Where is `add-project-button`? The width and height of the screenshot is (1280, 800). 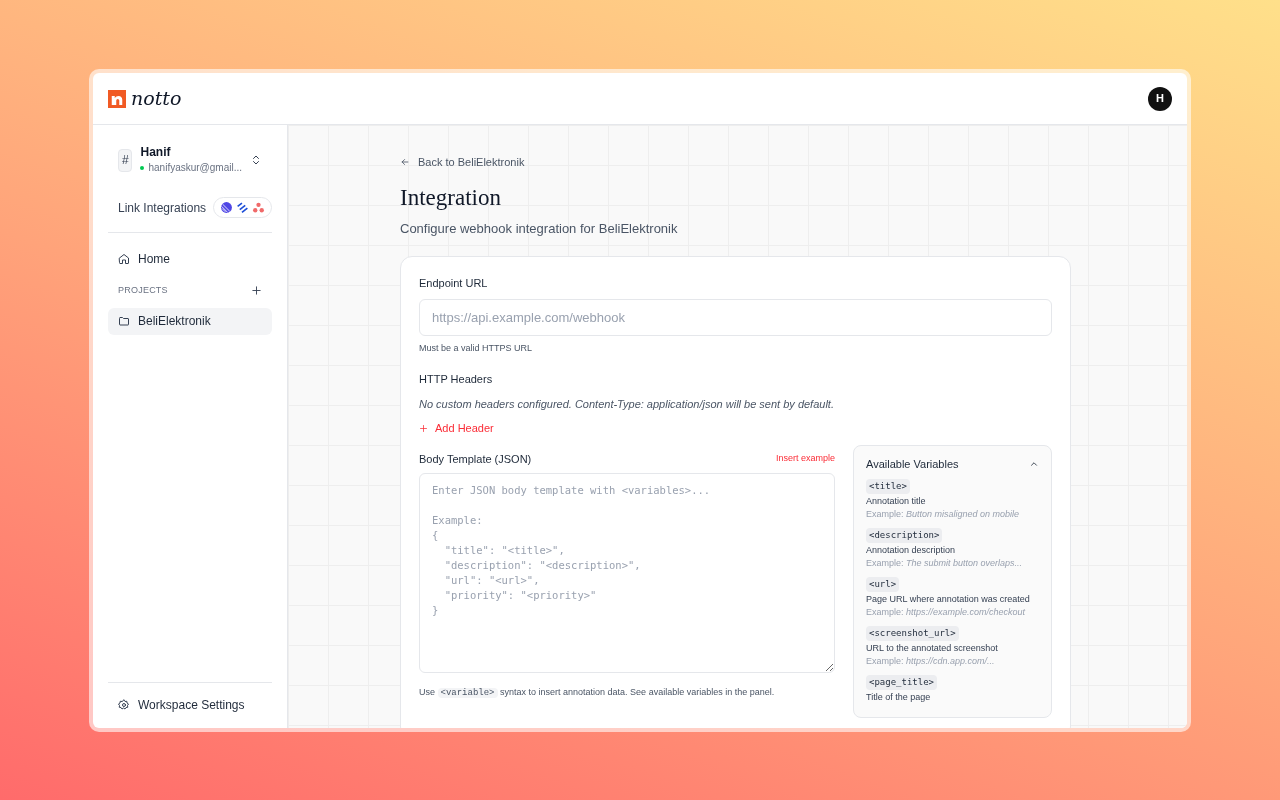
add-project-button is located at coordinates (256, 291).